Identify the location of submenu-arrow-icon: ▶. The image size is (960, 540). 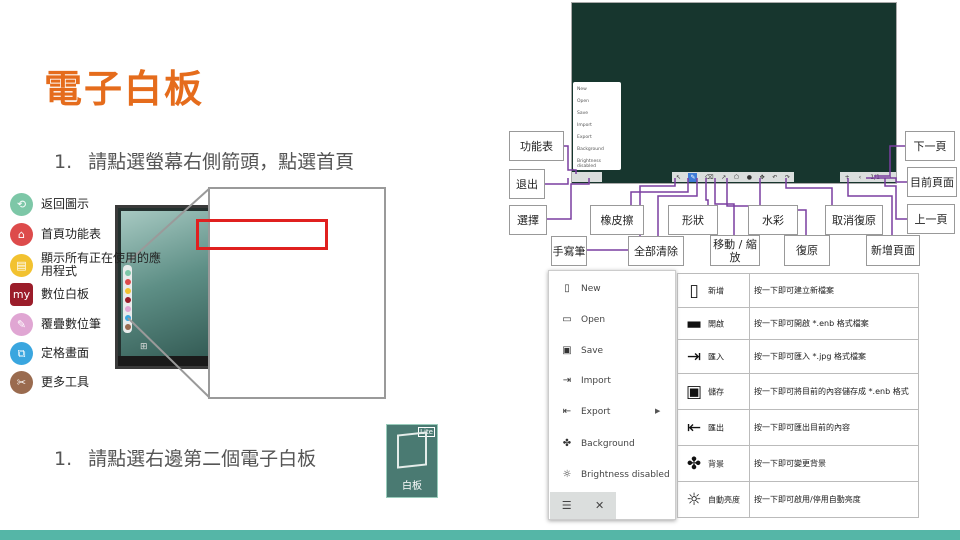
(658, 411).